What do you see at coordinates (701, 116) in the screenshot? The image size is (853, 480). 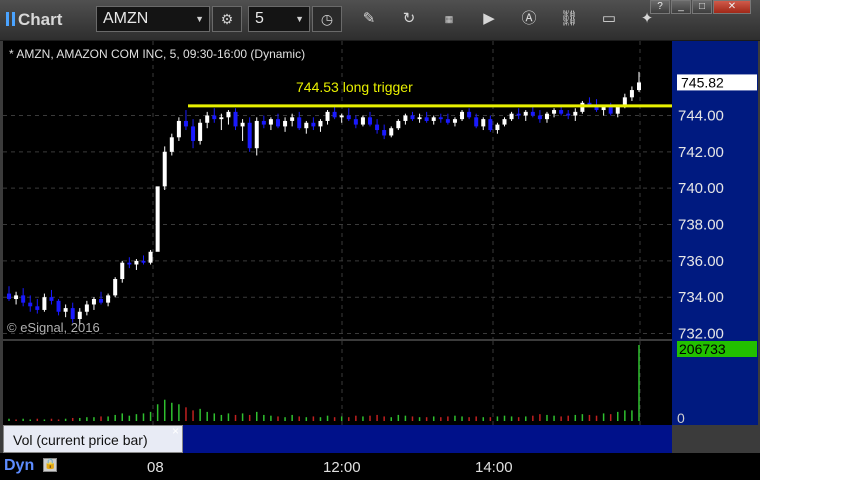 I see `y-tick-label: 744.00` at bounding box center [701, 116].